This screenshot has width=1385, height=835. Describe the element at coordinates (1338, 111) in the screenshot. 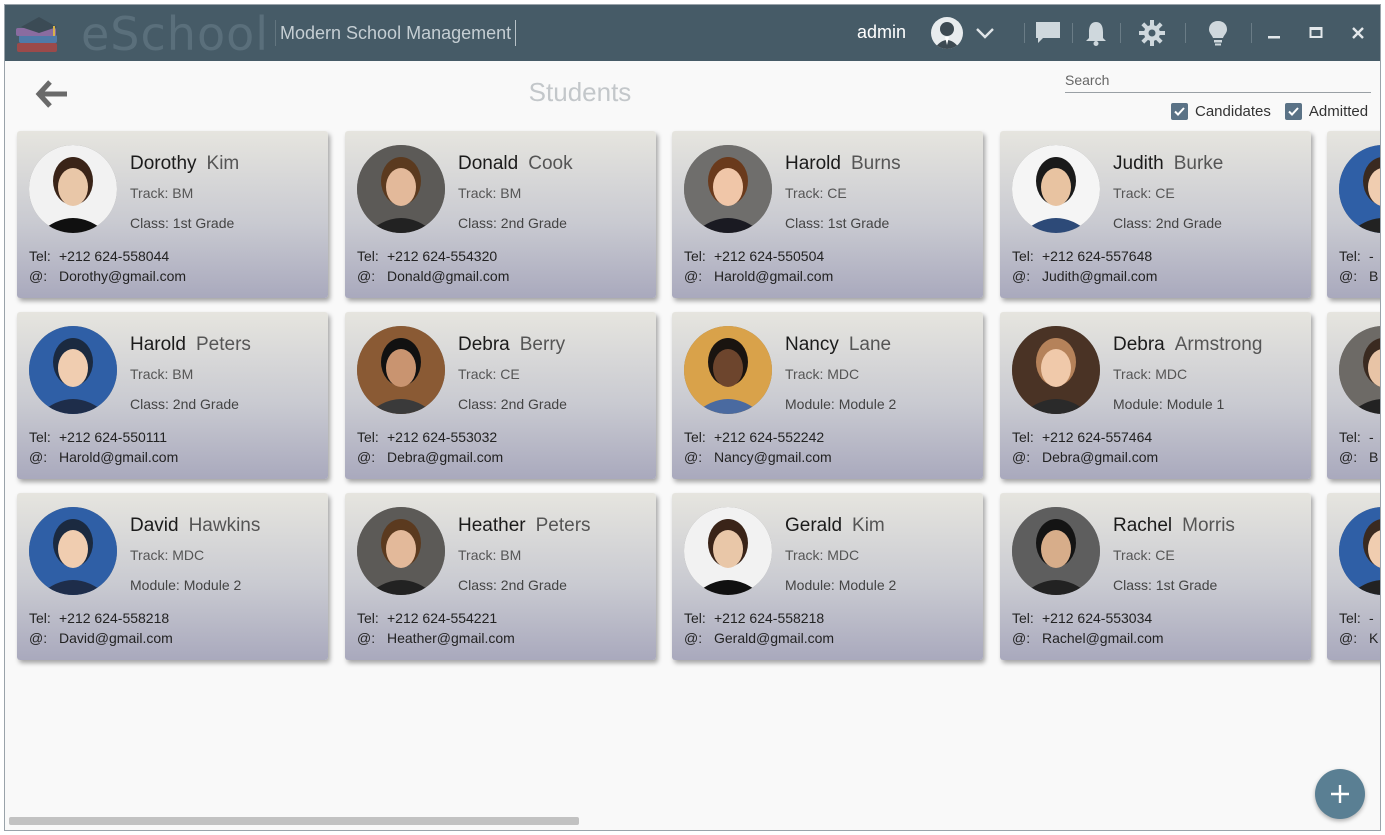

I see `admitted-label: Admitted` at that location.